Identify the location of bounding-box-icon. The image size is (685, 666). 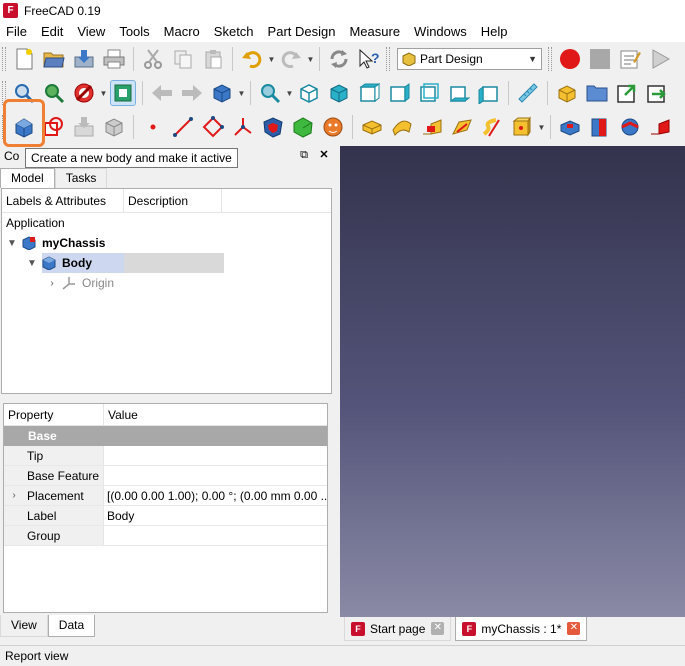
(123, 93).